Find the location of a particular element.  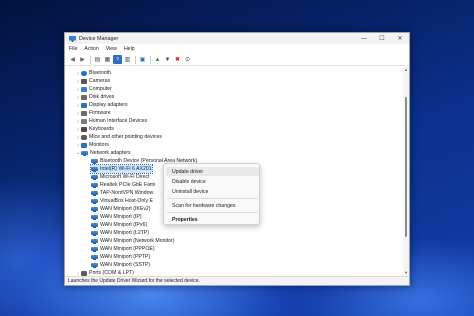

context-uninstall-device: Uninstall device is located at coordinates (212, 191).